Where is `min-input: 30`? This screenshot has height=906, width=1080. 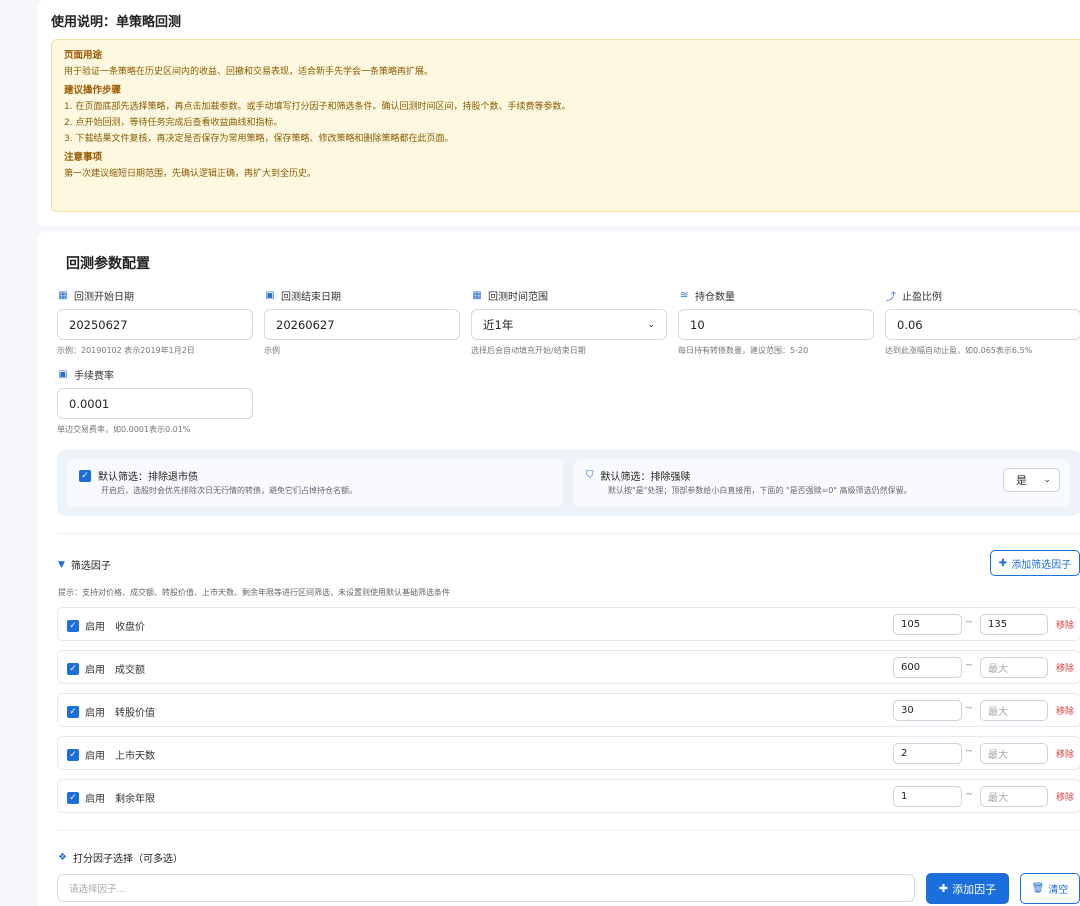
min-input: 30 is located at coordinates (927, 710).